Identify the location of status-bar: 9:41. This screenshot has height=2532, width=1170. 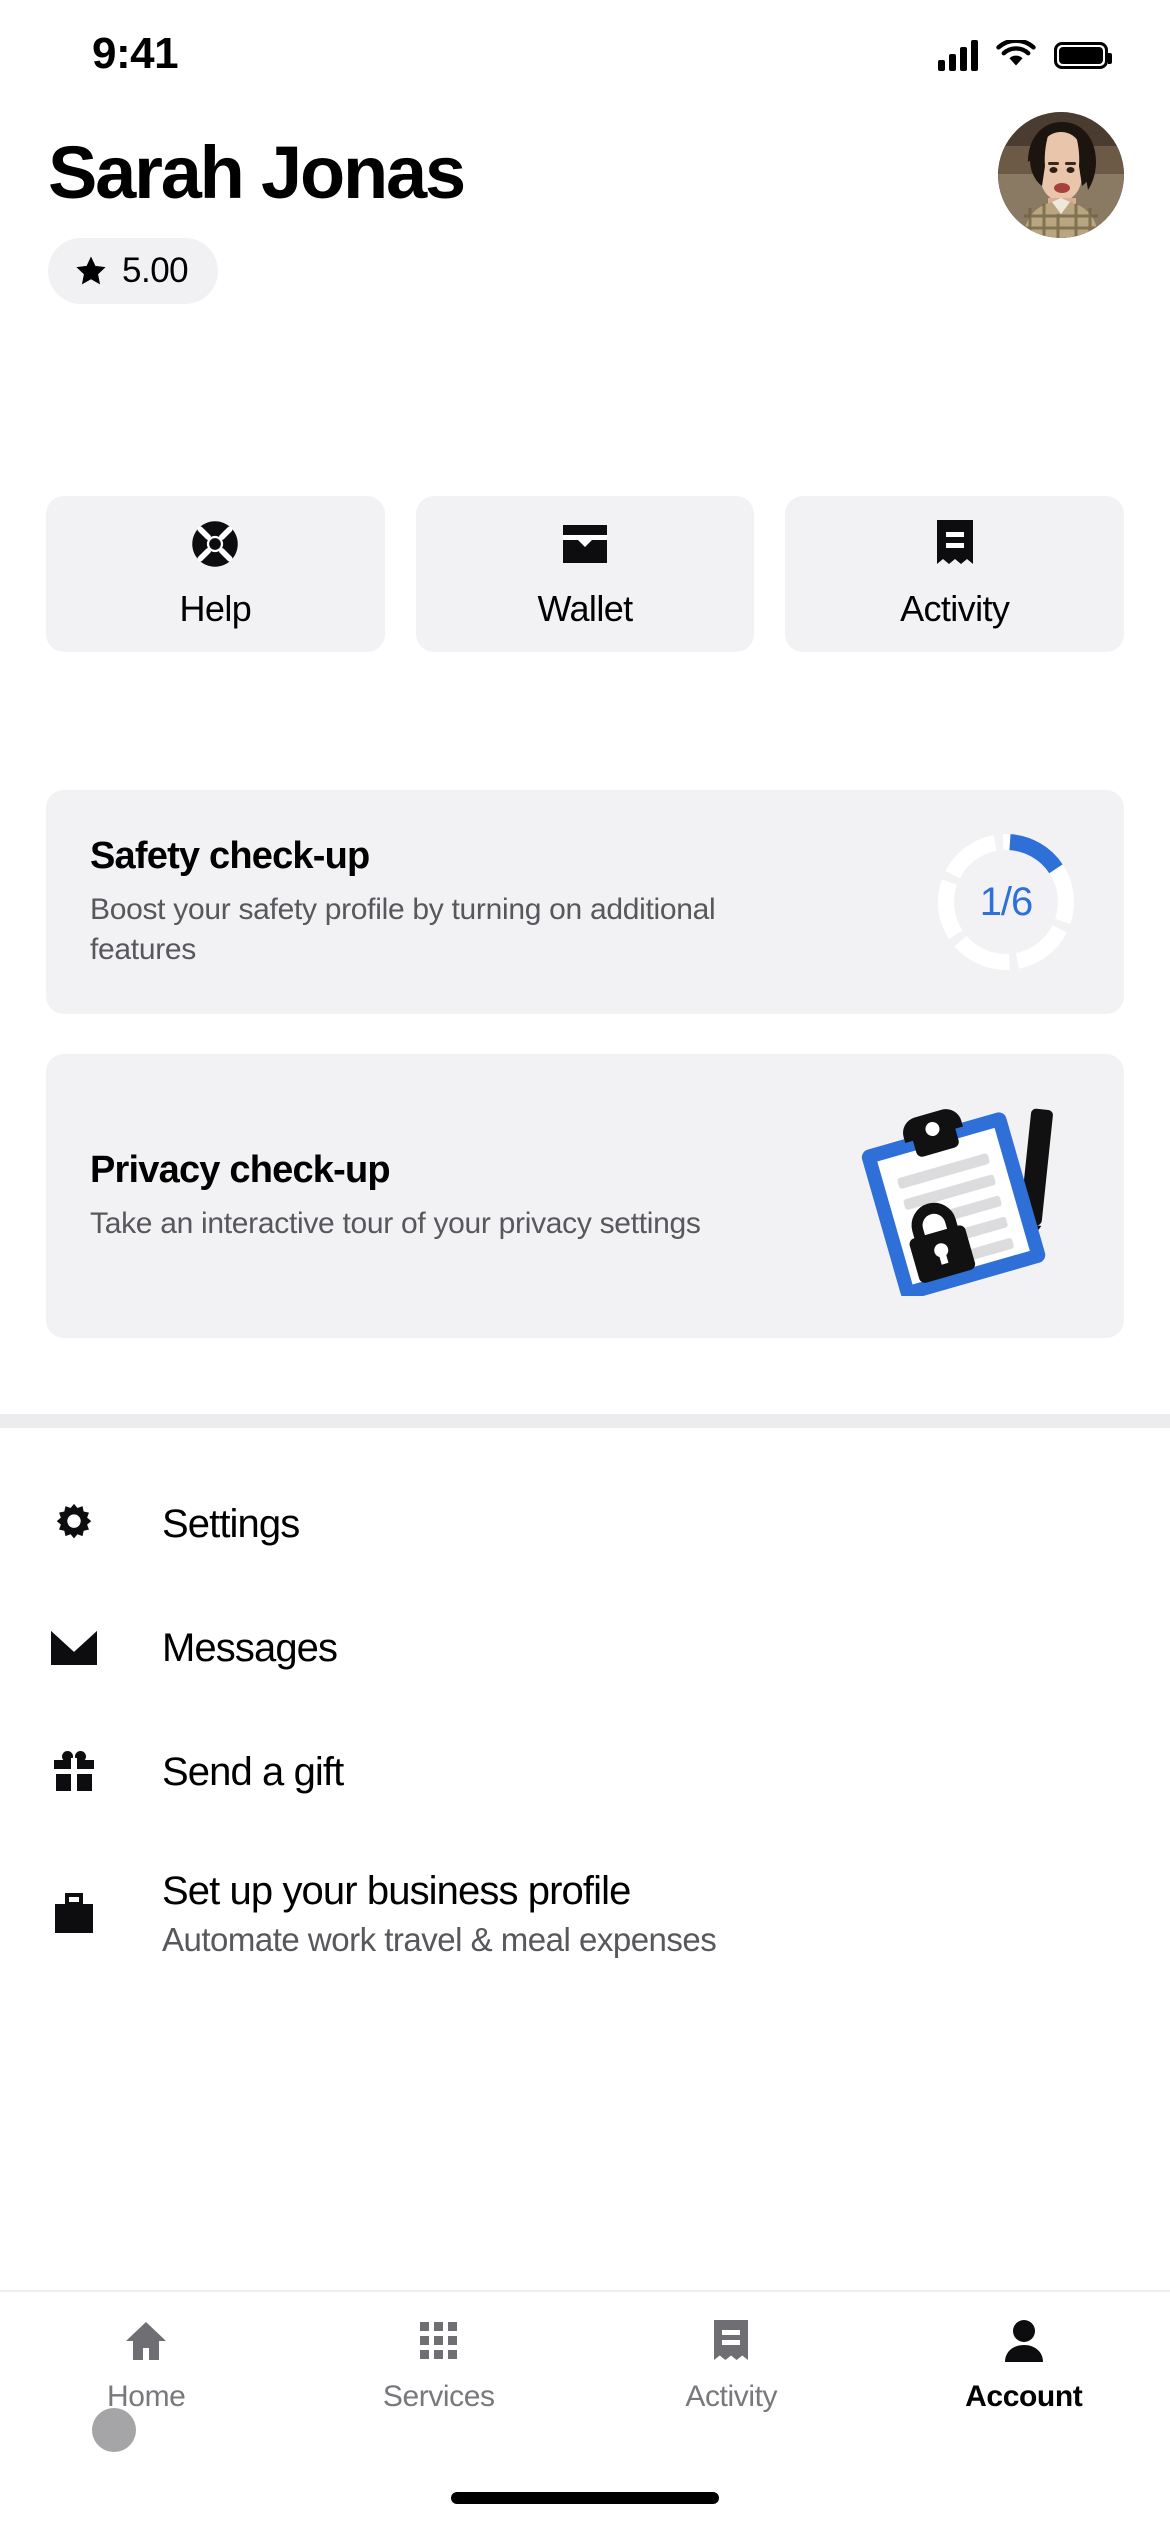
(585, 50).